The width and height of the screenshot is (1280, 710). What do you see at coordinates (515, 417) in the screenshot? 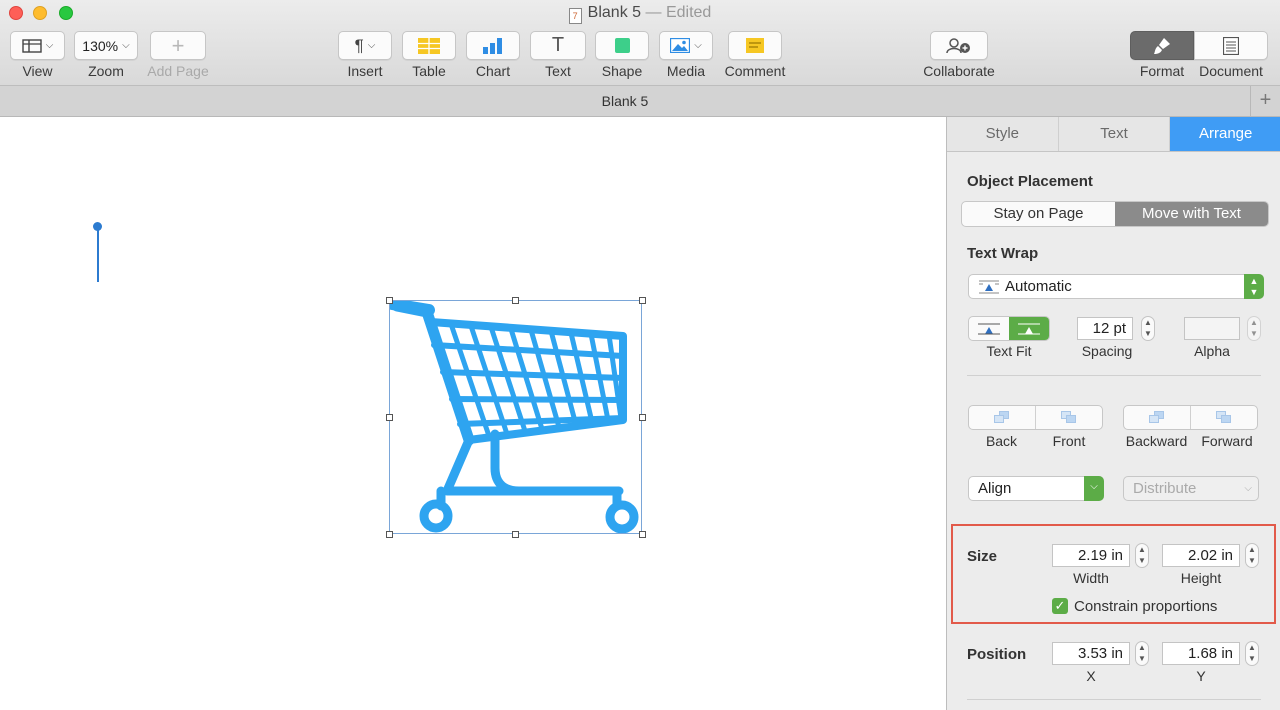
I see `selection-frame` at bounding box center [515, 417].